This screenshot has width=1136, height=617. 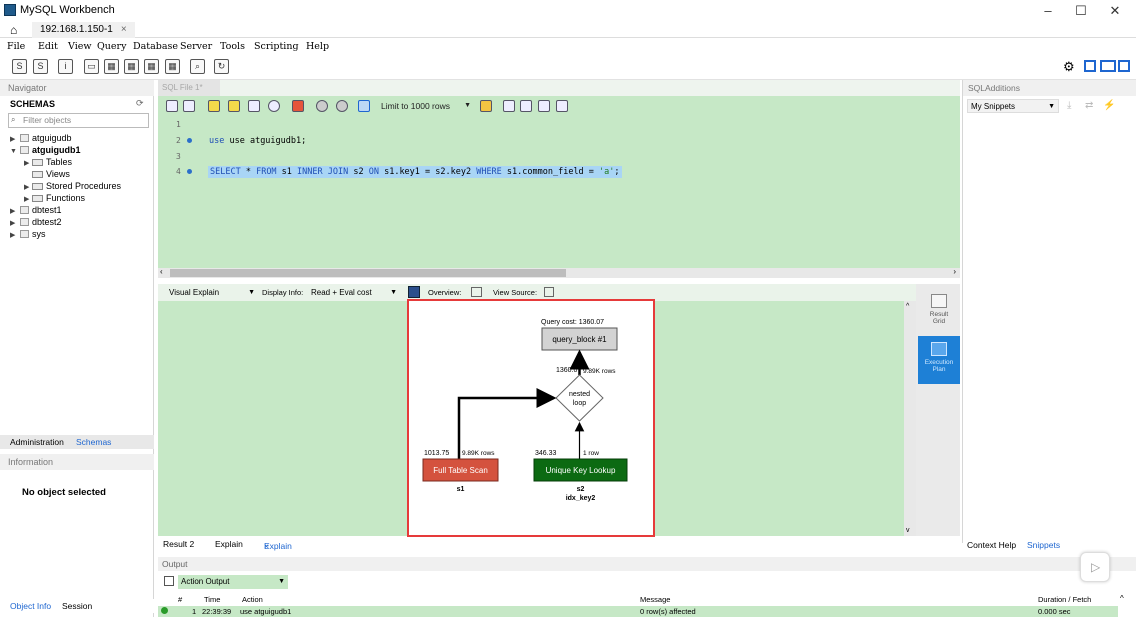 What do you see at coordinates (169, 581) in the screenshot?
I see `copy-output-icon` at bounding box center [169, 581].